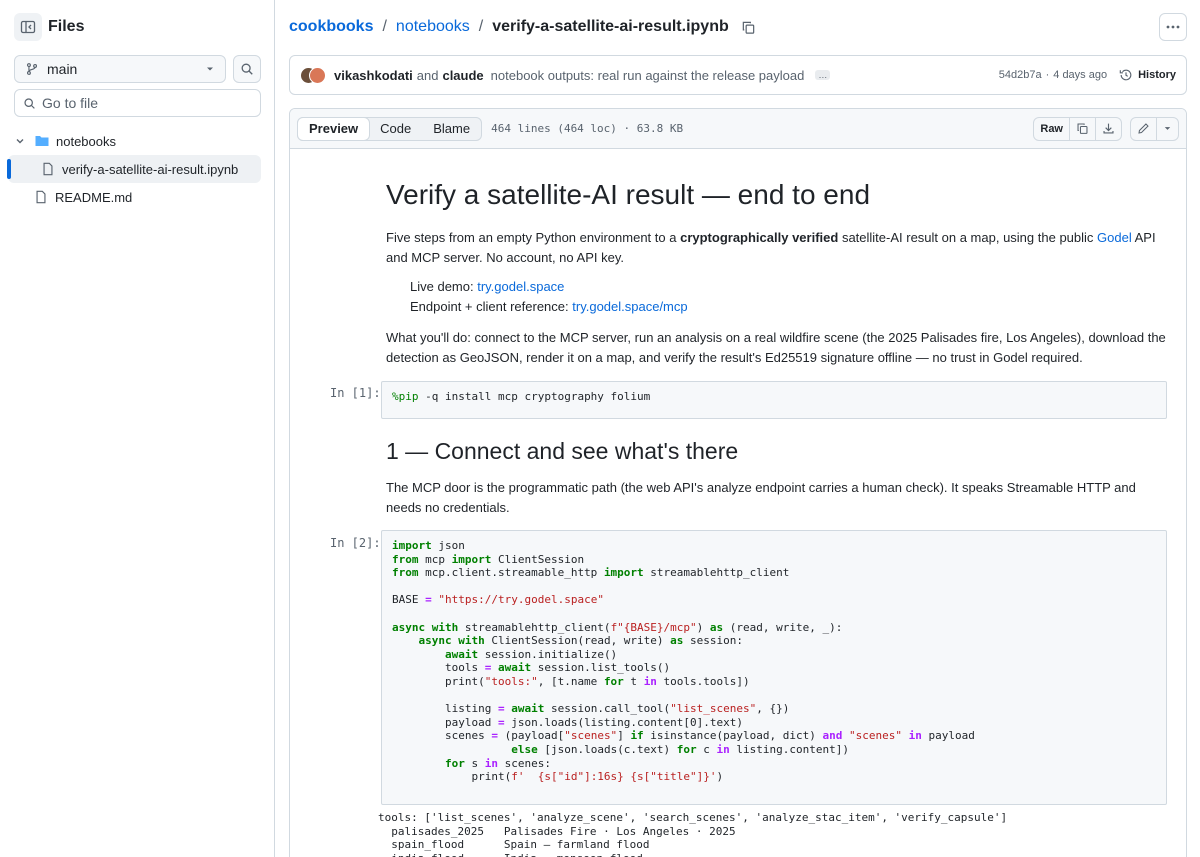 The width and height of the screenshot is (1200, 857). What do you see at coordinates (32, 69) in the screenshot?
I see `git-branch-icon` at bounding box center [32, 69].